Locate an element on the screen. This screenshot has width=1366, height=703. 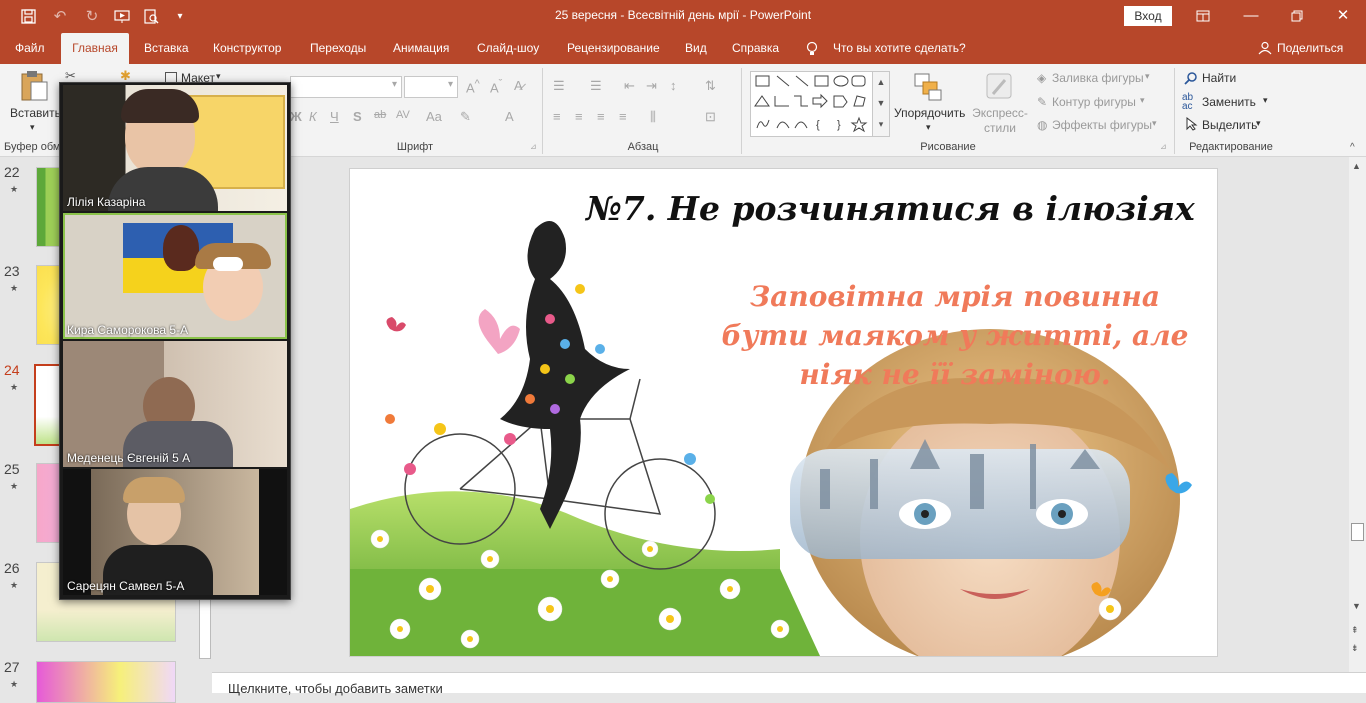
slide-quote-line: ніяк не її заміною. is located at coordinates (955, 374).